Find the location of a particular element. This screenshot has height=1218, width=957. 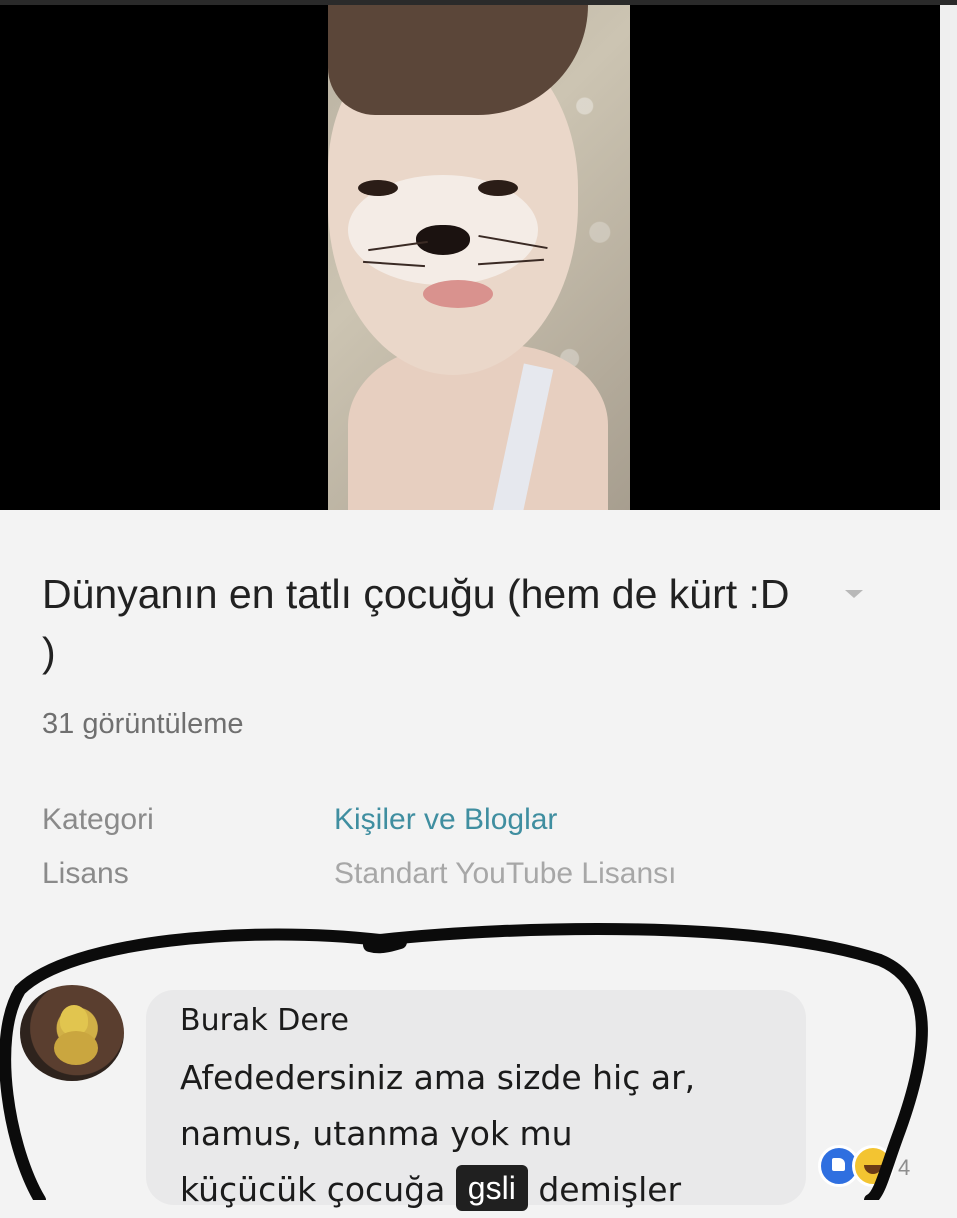

dropdown-arrow-icon is located at coordinates (854, 594).